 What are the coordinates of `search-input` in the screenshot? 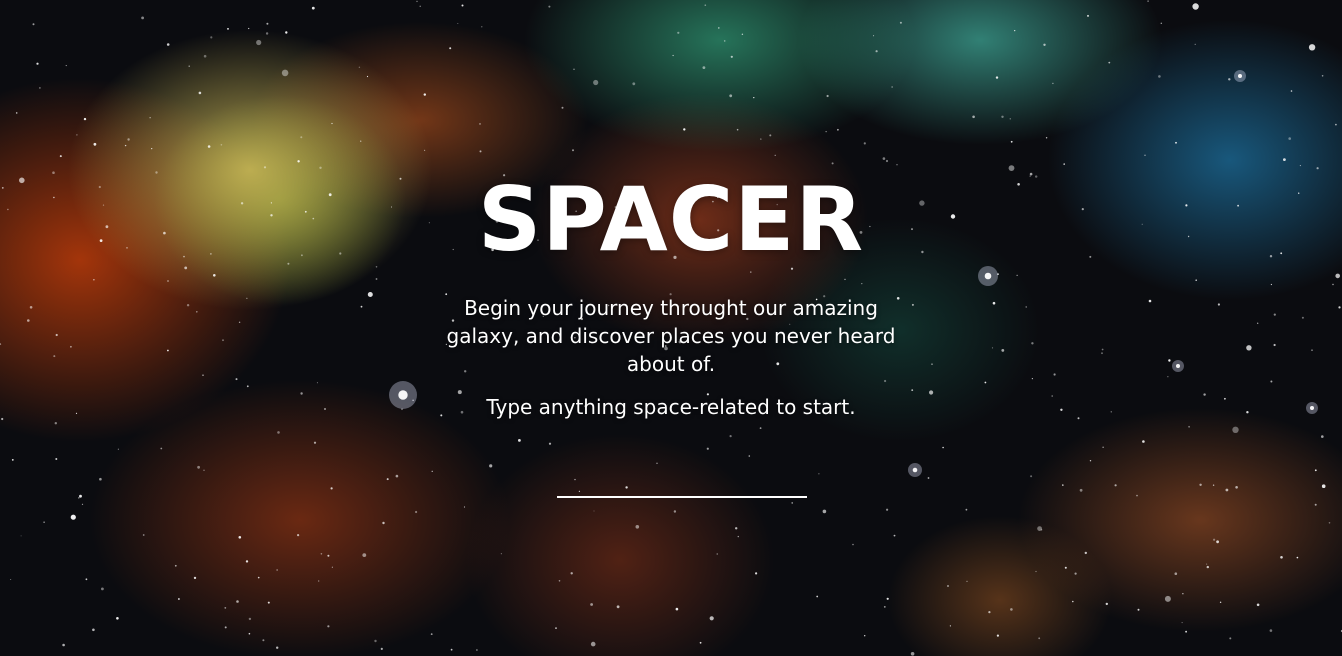 It's located at (682, 483).